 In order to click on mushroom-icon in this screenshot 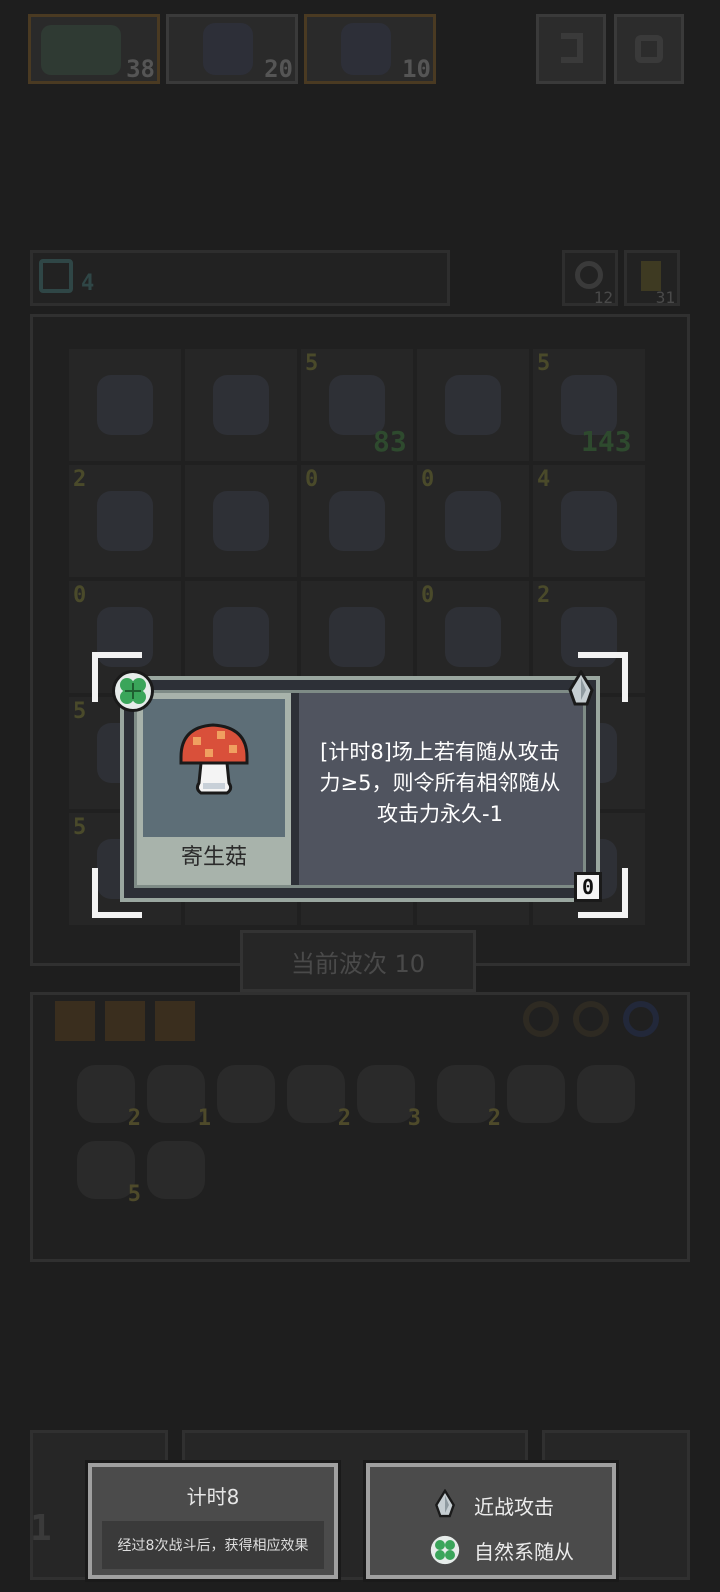, I will do `click(214, 759)`.